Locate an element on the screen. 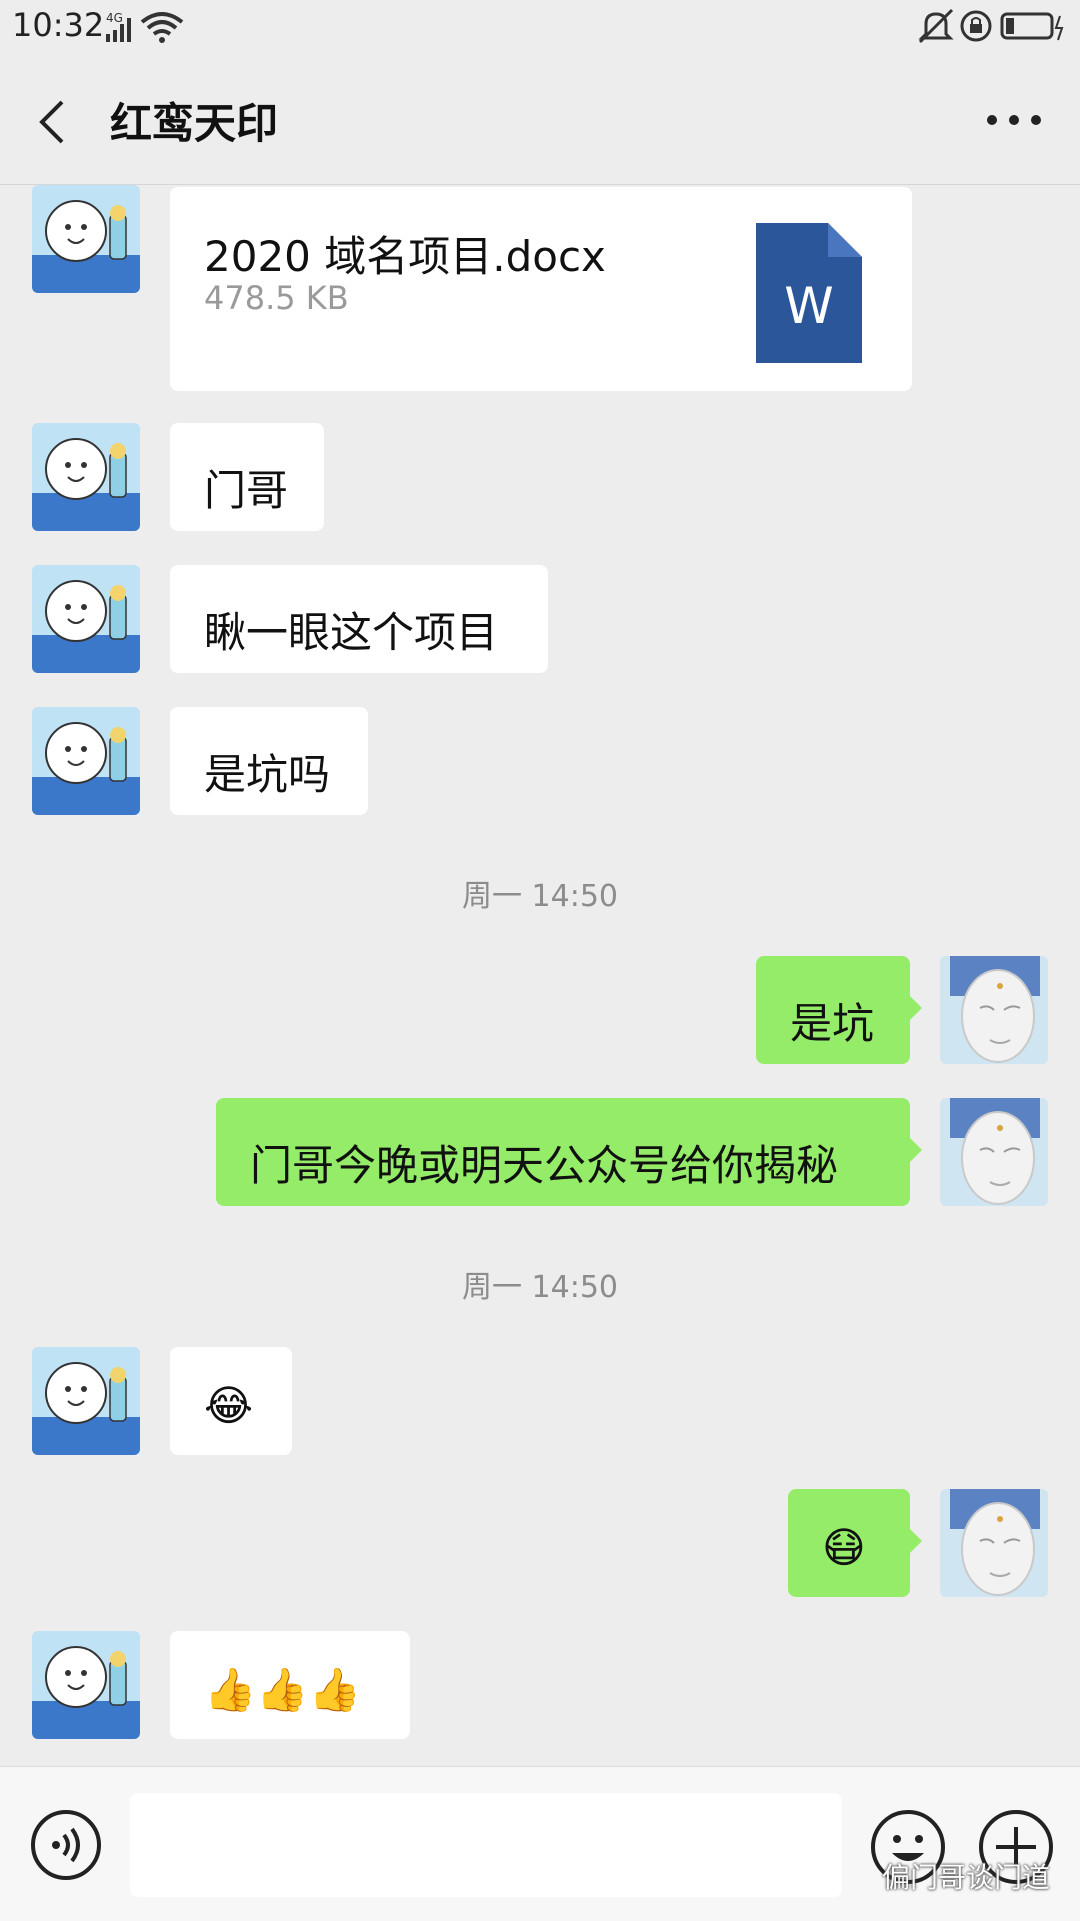  message-emoji: 👍👍👍 is located at coordinates (282, 1689).